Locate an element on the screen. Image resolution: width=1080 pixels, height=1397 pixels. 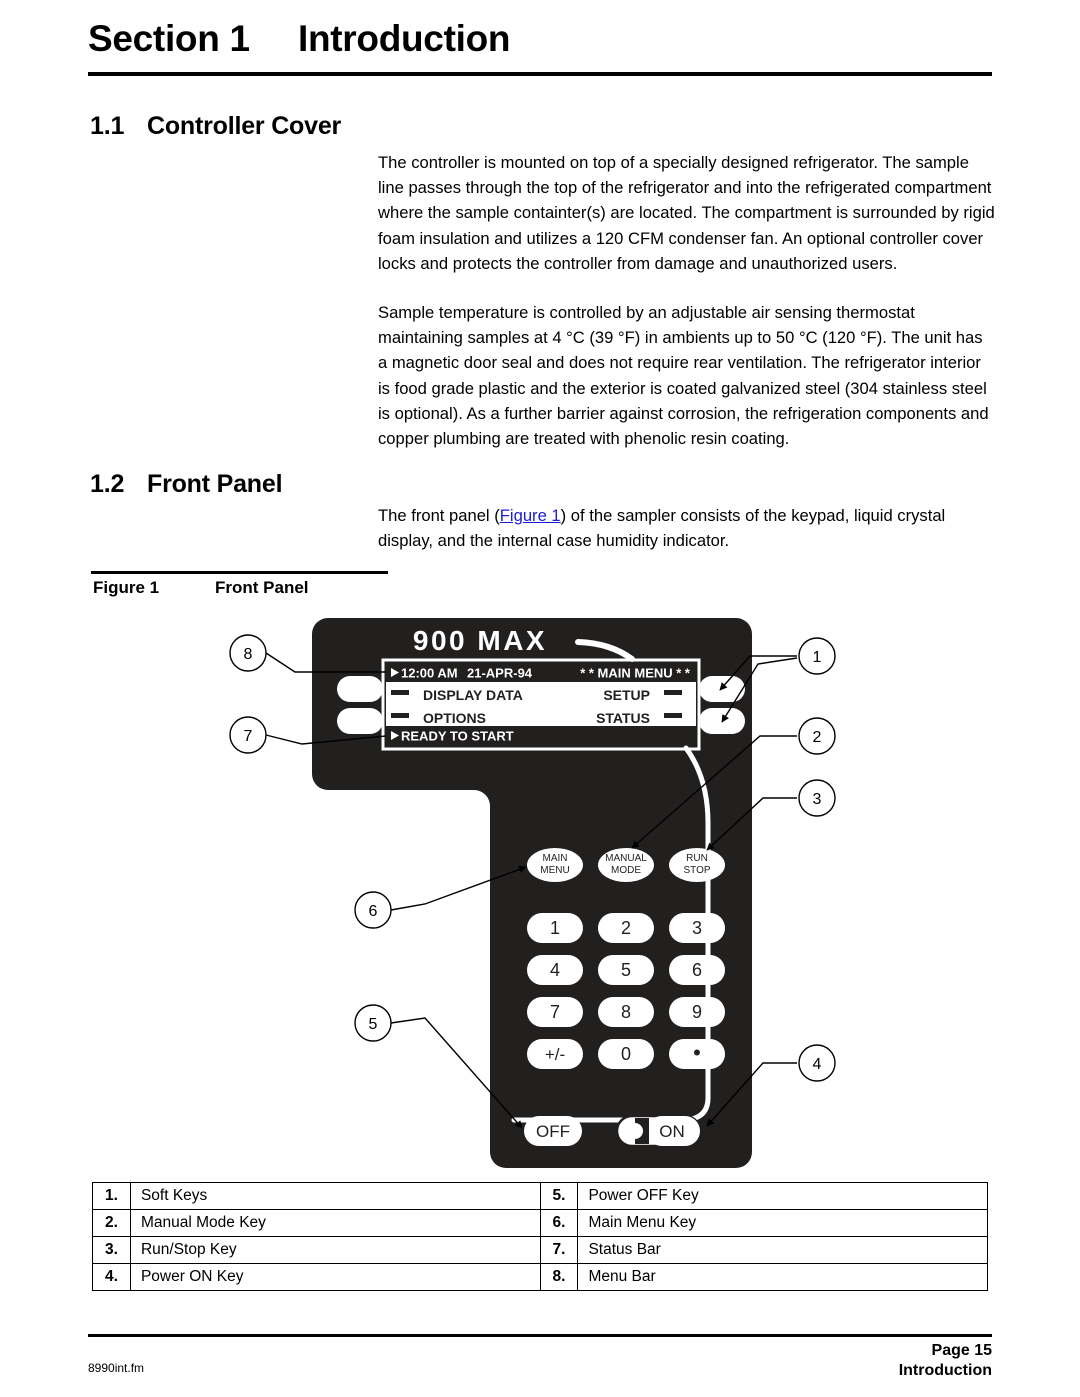
keypad-key-0-label: 0 is located at coordinates (626, 1054).